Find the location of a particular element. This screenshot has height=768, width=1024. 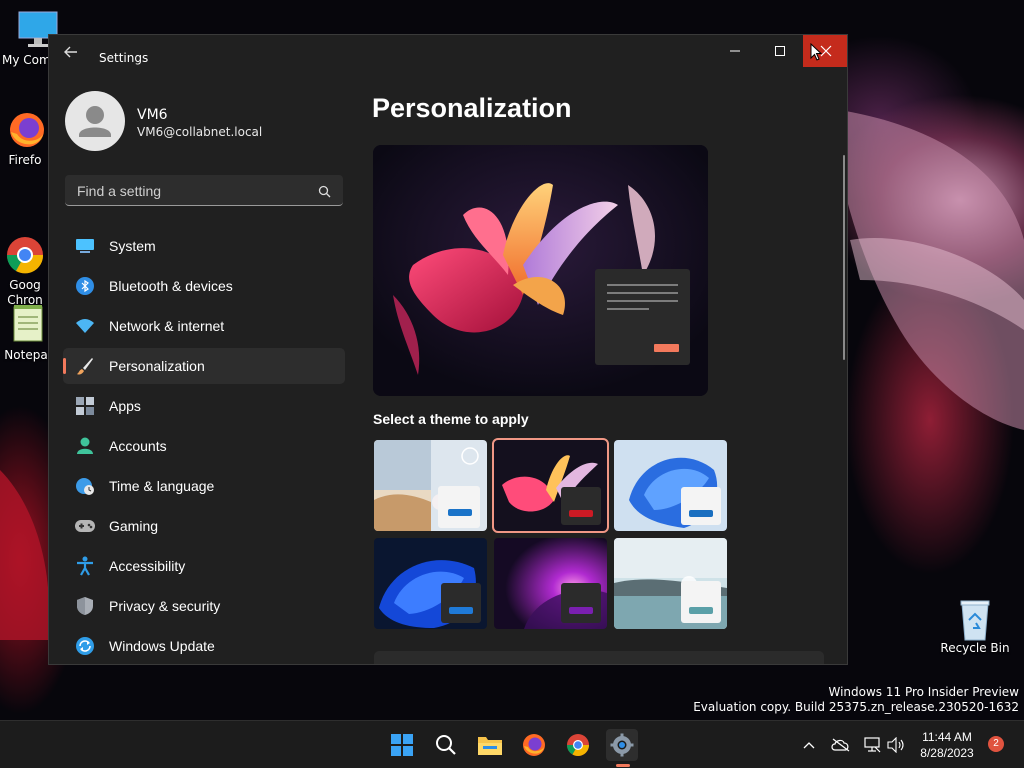

mouse-cursor-icon is located at coordinates (816, 53).